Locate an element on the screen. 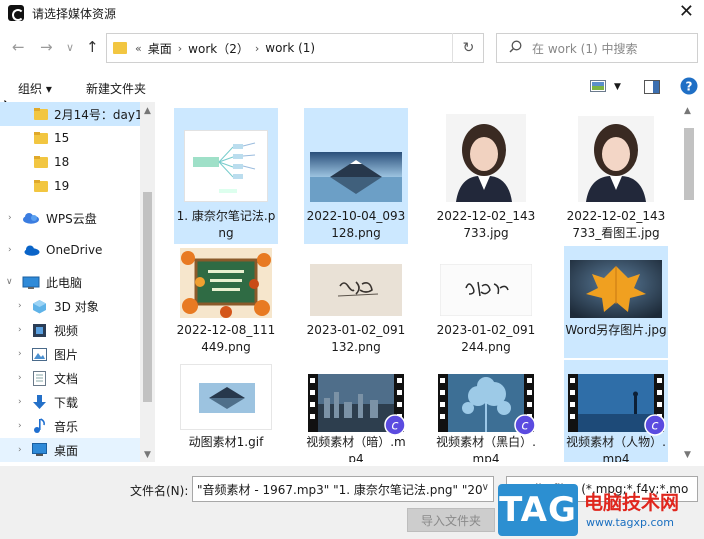 Image resolution: width=704 pixels, height=539 pixels. download-arrow-icon is located at coordinates (39, 403).